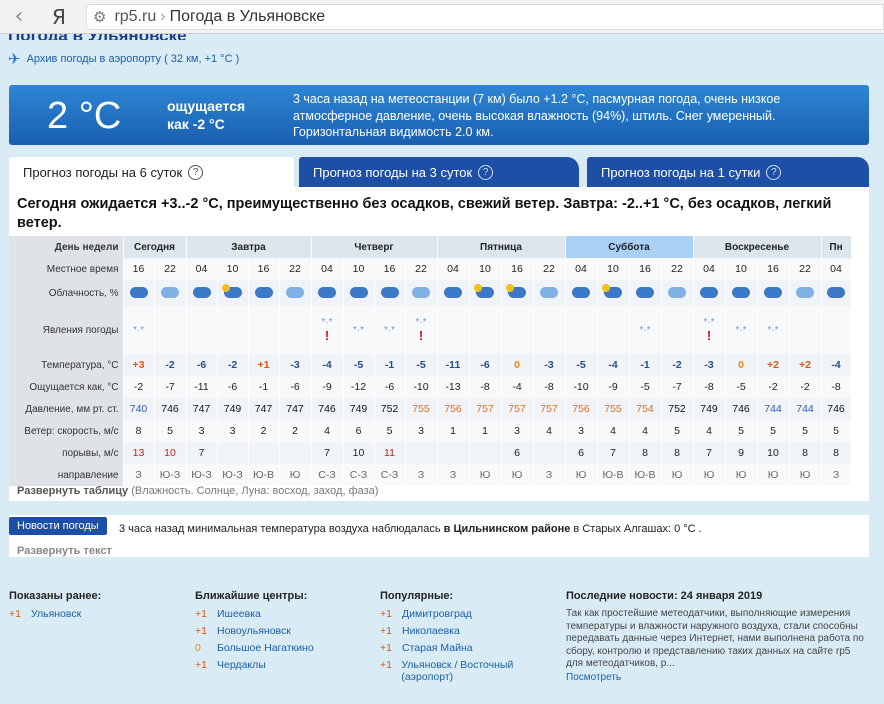  I want to click on pressure-cell: 744, so click(805, 409).